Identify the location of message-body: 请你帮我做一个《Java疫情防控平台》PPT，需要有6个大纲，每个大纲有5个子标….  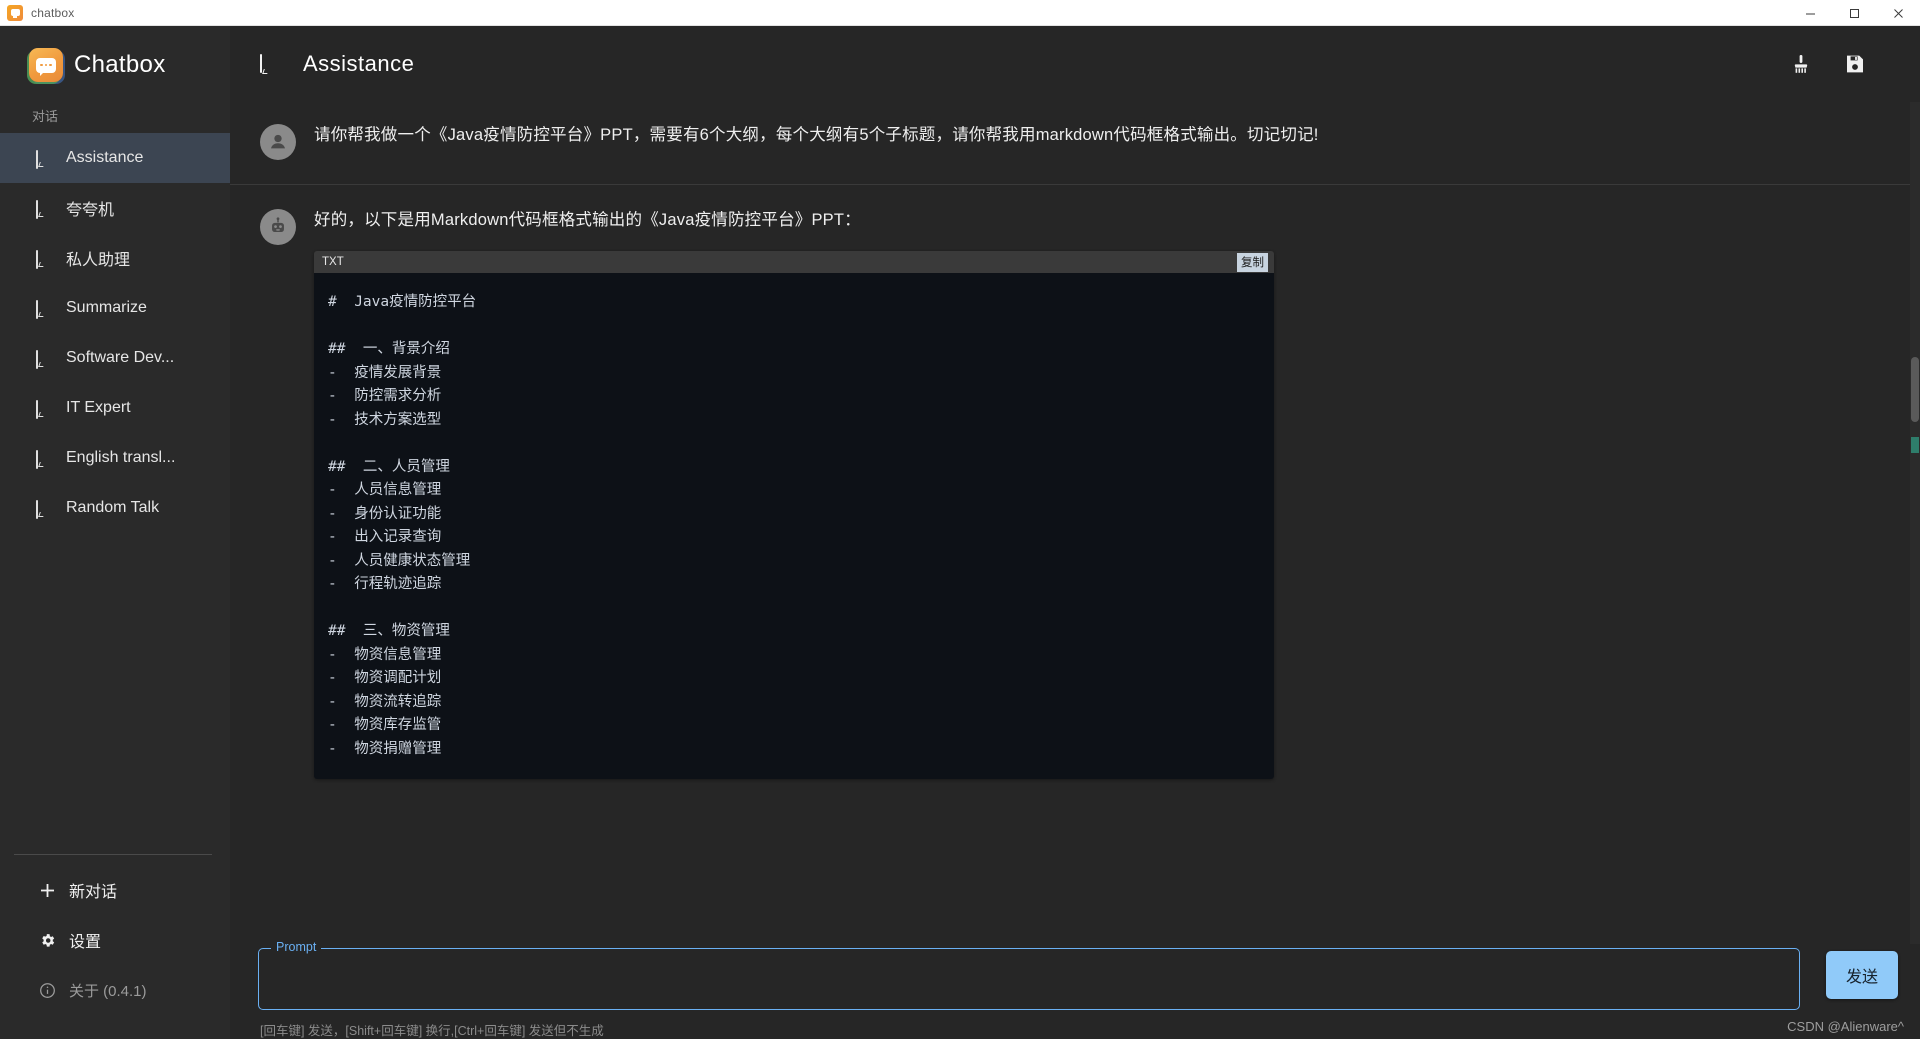
(1097, 141).